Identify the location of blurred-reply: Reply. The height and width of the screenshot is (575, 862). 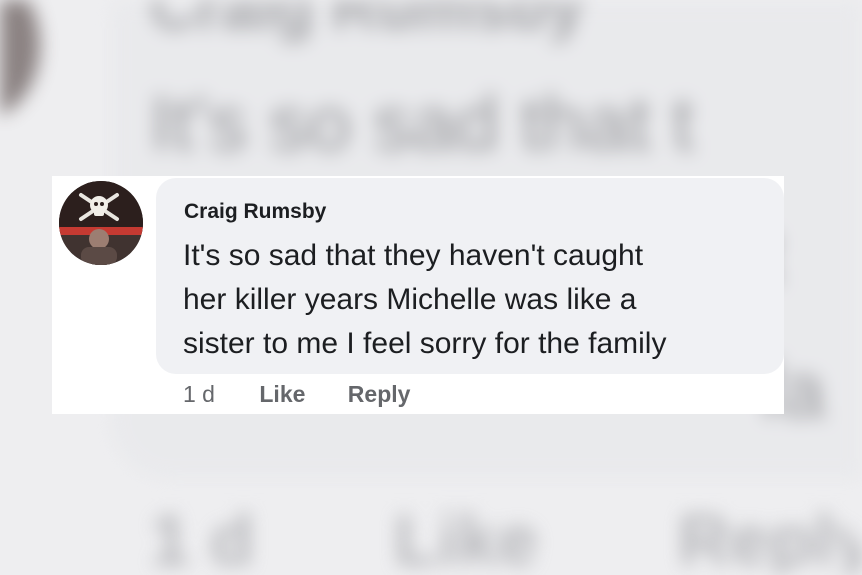
(770, 538).